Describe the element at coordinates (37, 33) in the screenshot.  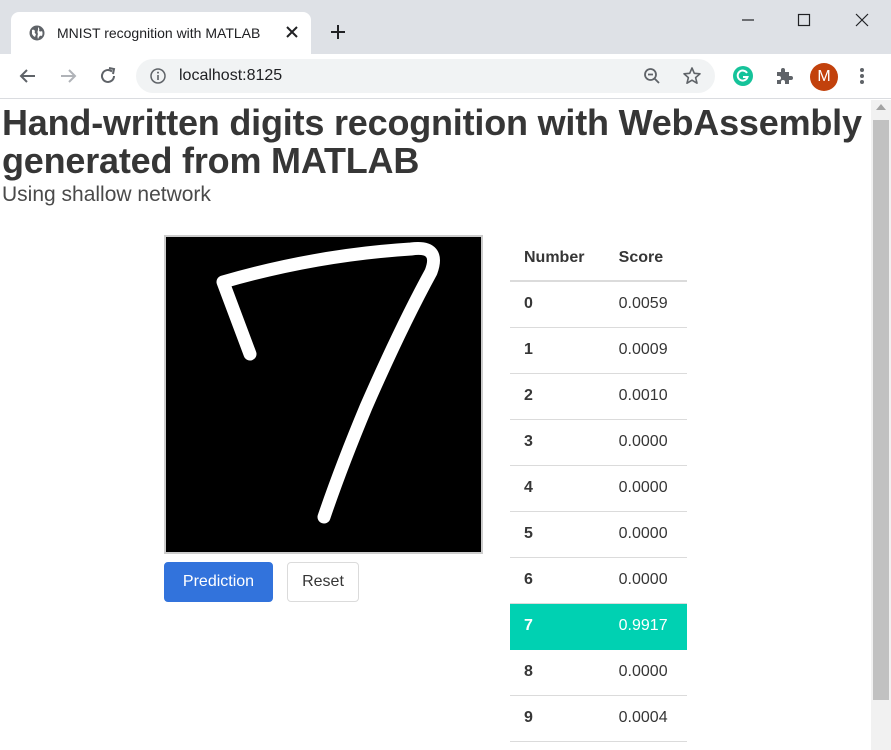
I see `globe-icon` at that location.